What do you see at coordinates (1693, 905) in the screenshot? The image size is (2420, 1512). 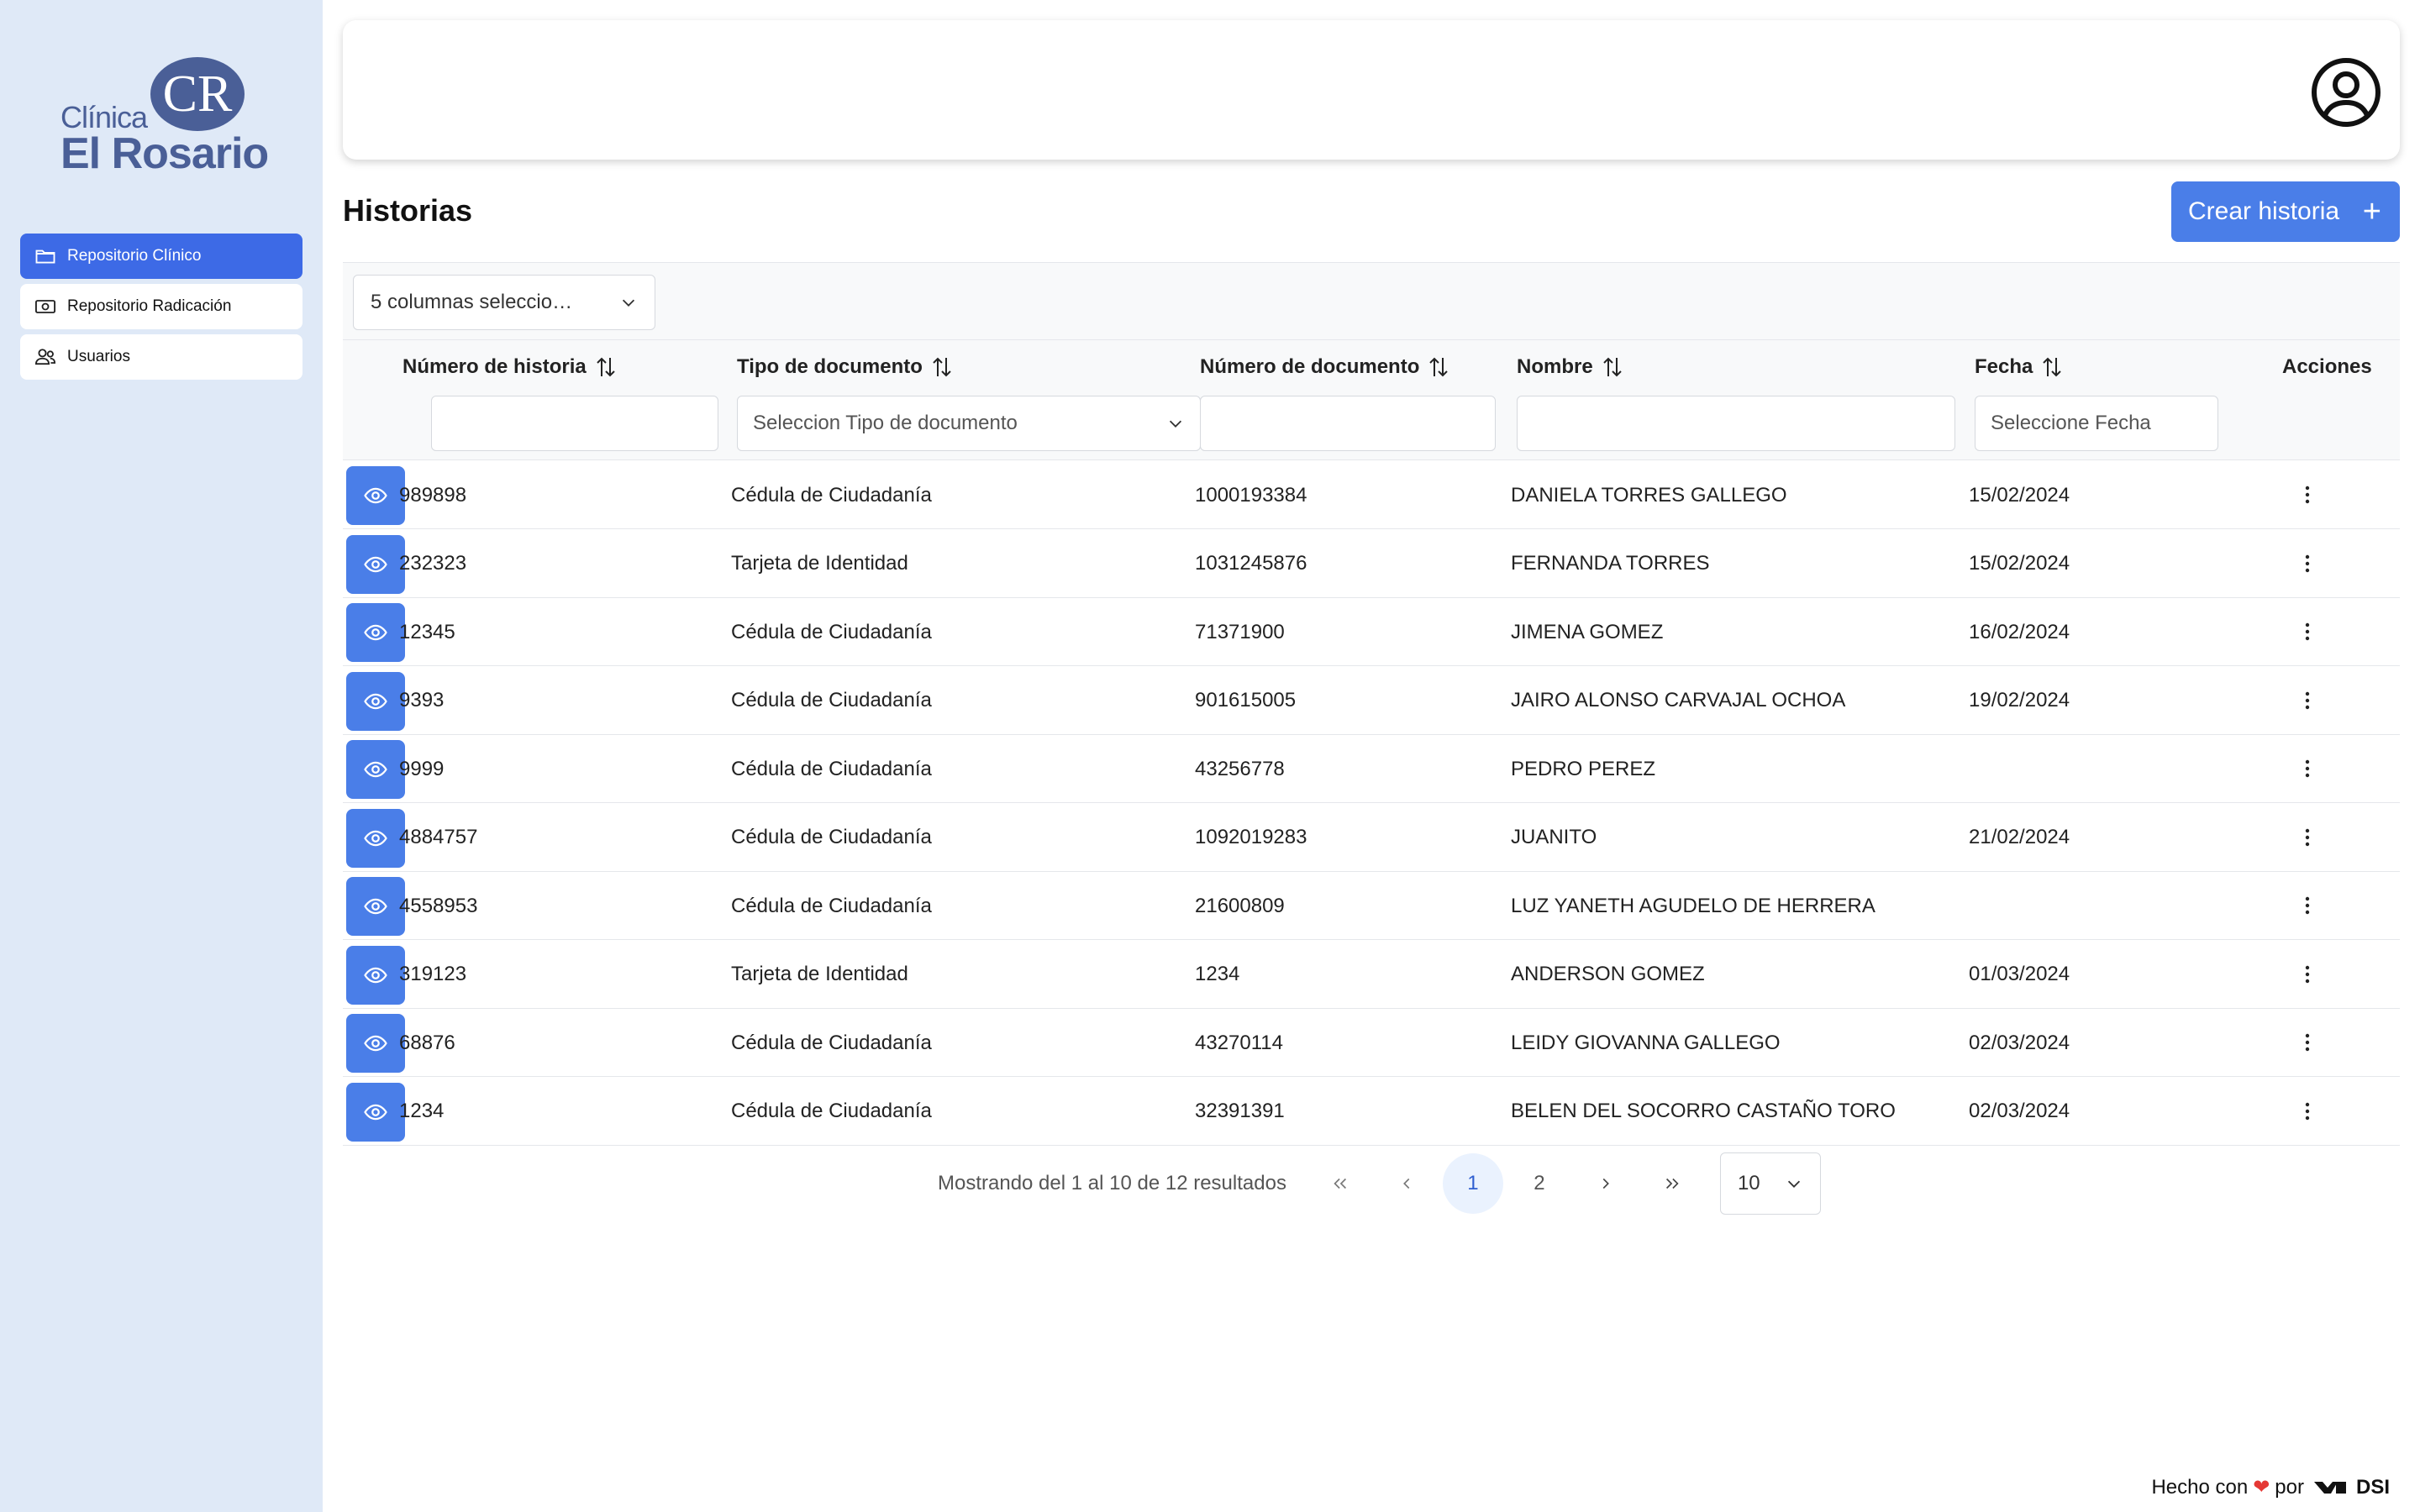 I see `cell-nombre: LUZ YANETH AGUDELO DE HERRERA` at bounding box center [1693, 905].